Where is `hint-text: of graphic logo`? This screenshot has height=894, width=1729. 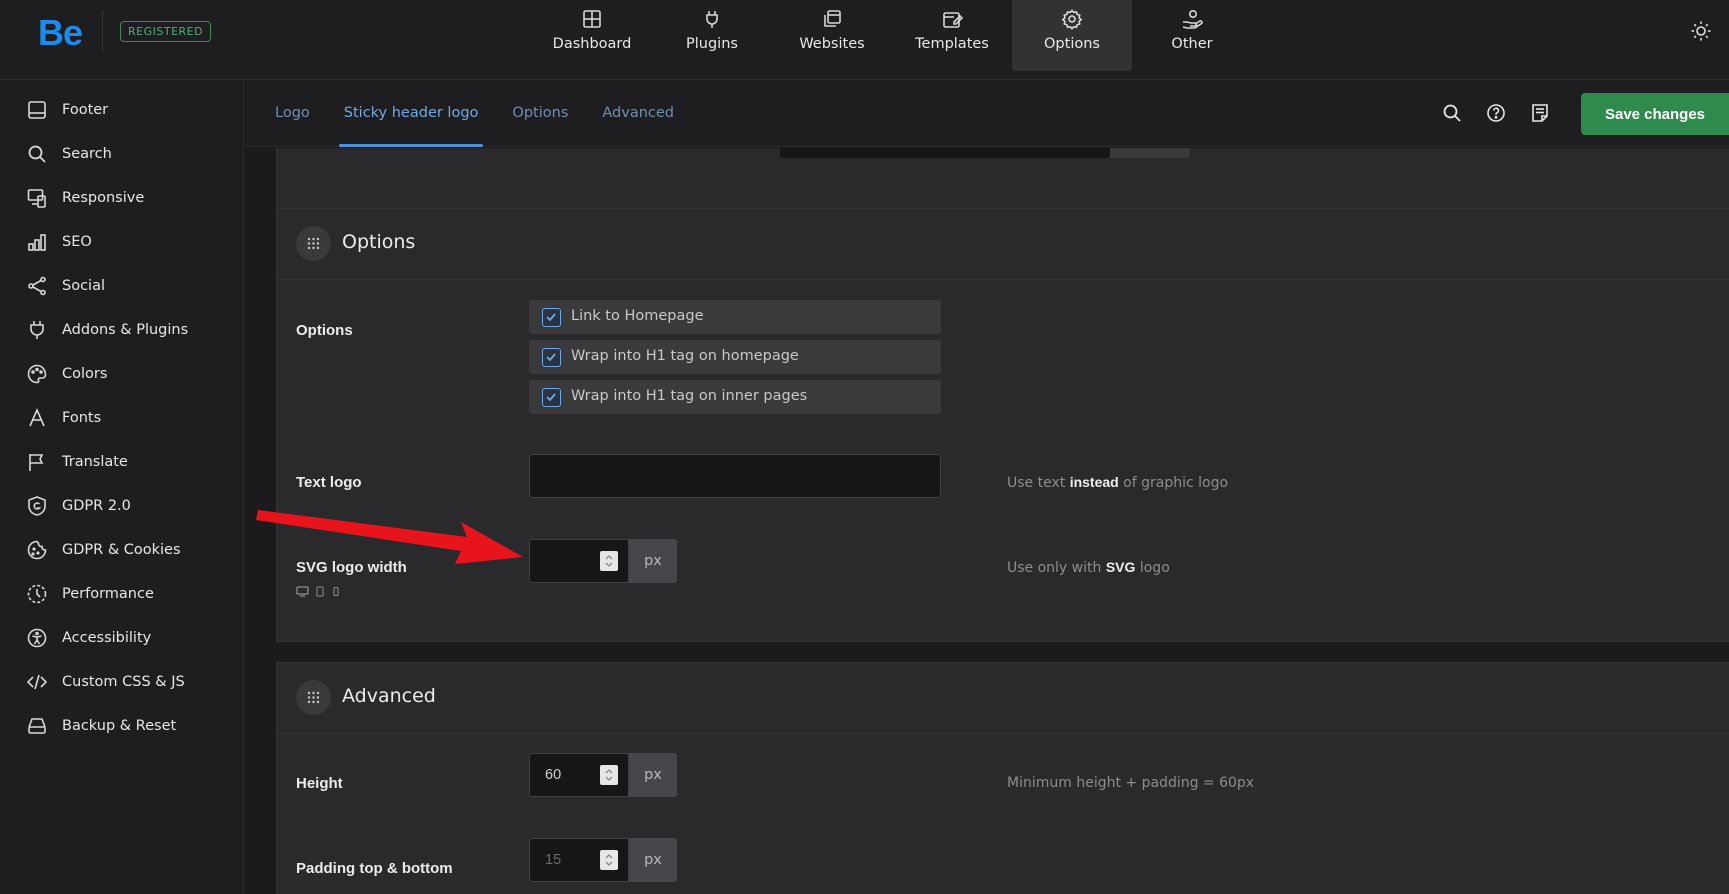 hint-text: of graphic logo is located at coordinates (1173, 483).